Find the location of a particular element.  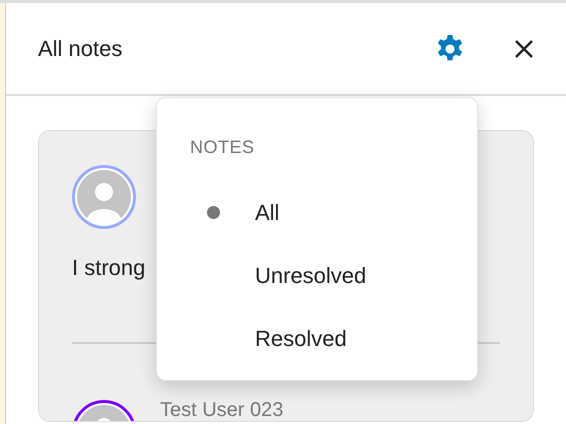

menu-item: Resolved is located at coordinates (317, 338).